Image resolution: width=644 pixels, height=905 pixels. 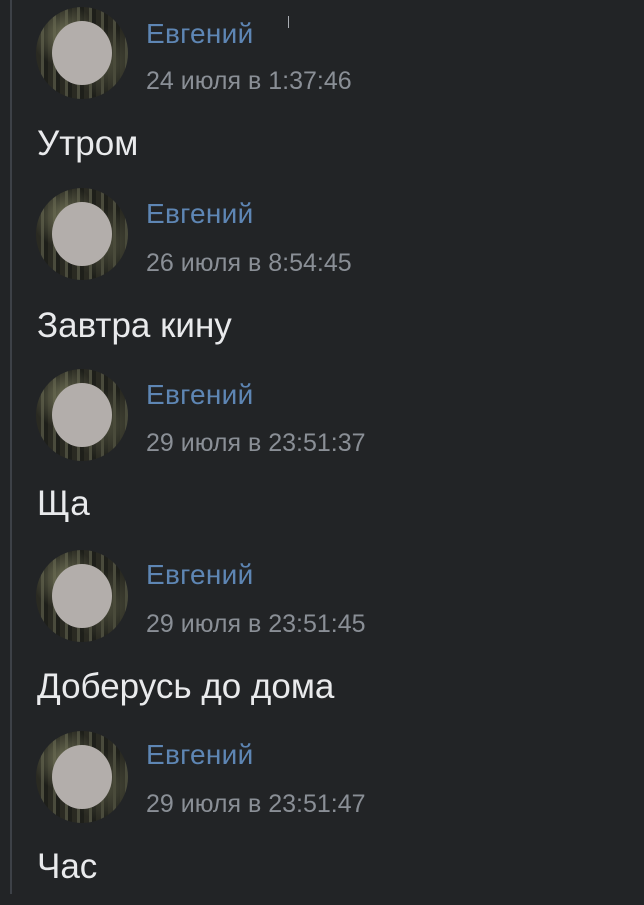 What do you see at coordinates (63, 503) in the screenshot?
I see `message-text: Ща` at bounding box center [63, 503].